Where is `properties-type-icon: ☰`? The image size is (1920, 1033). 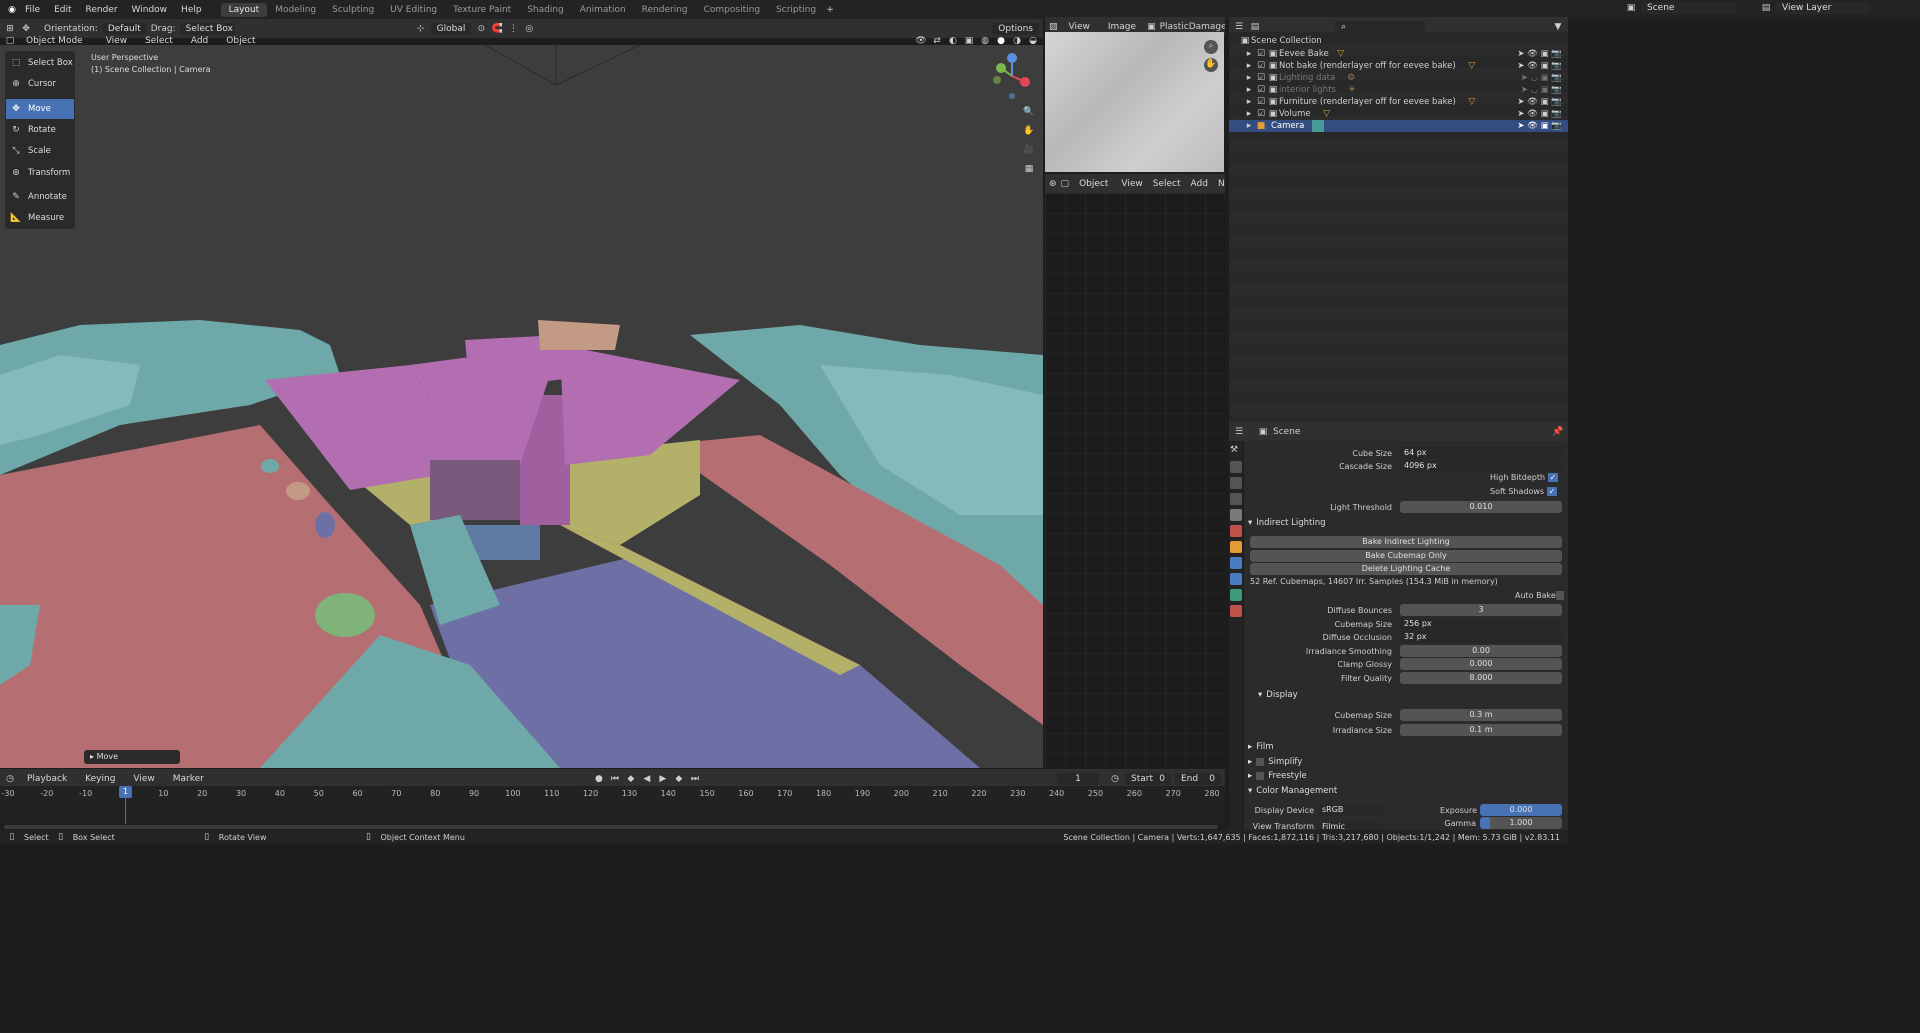
properties-type-icon: ☰ is located at coordinates (1239, 432).